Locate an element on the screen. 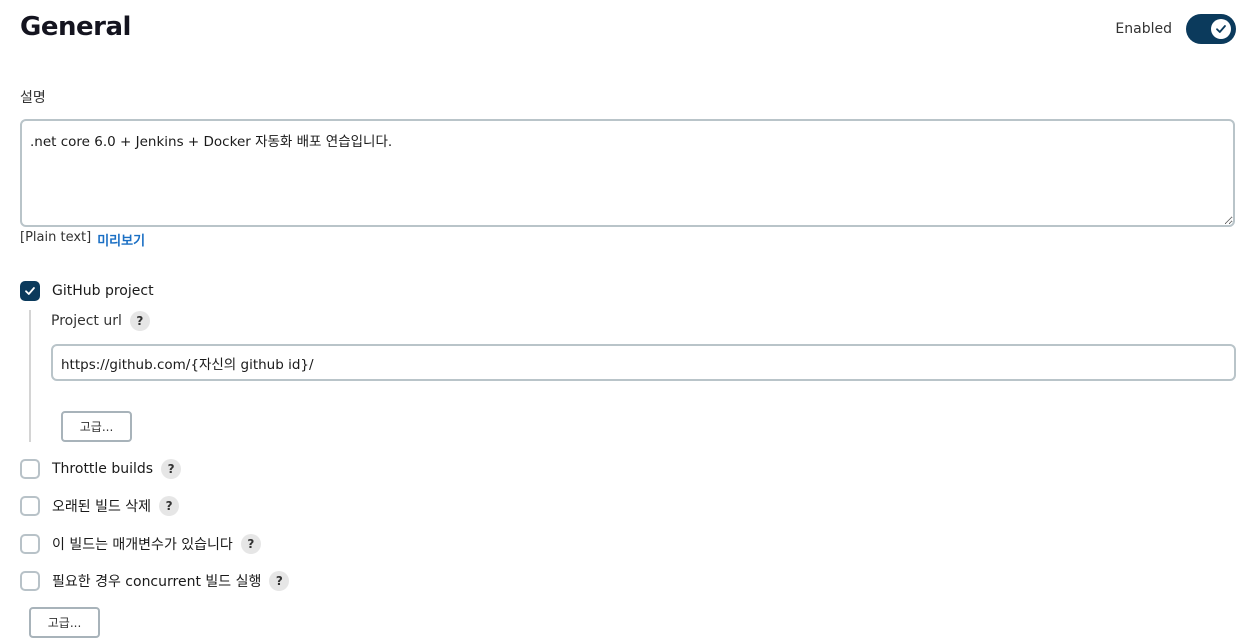 The image size is (1260, 640). nested-section-divider is located at coordinates (30, 376).